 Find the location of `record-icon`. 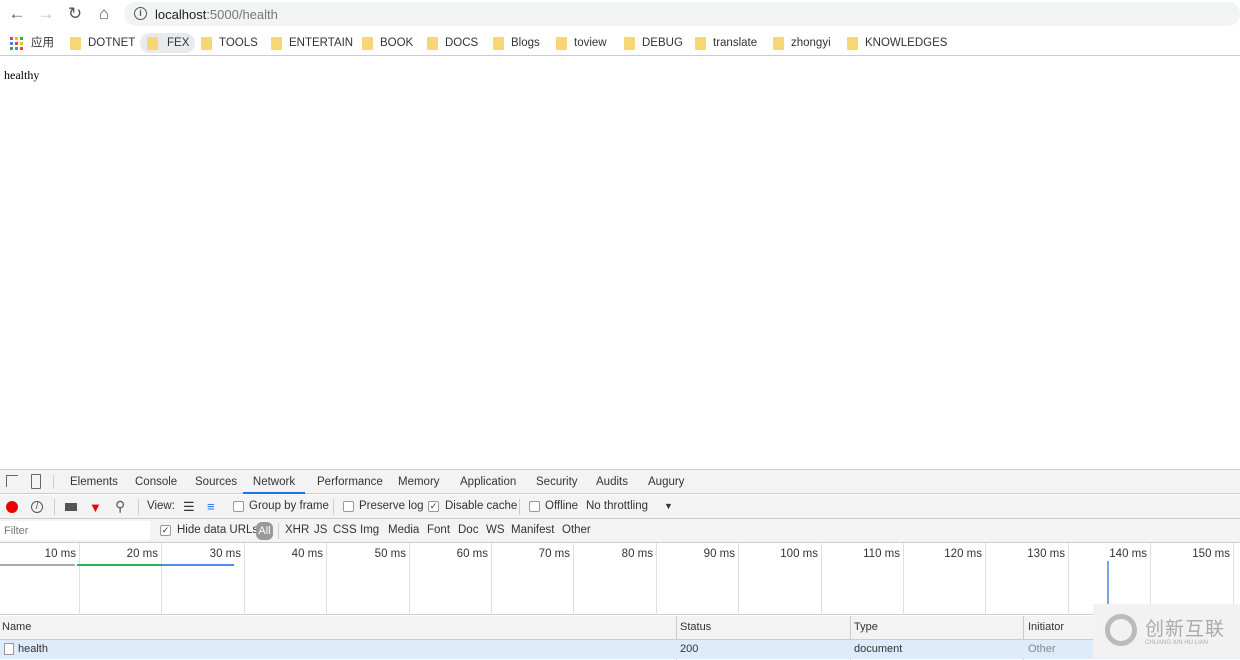

record-icon is located at coordinates (12, 507).